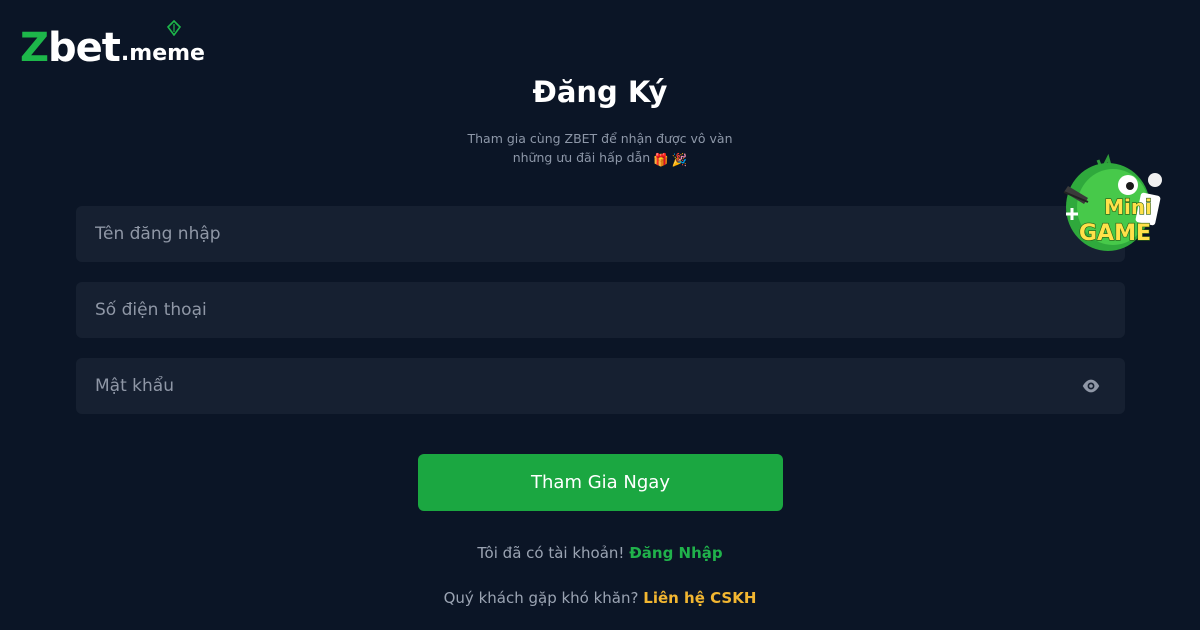 This screenshot has width=1200, height=630. Describe the element at coordinates (1128, 207) in the screenshot. I see `minigame-label-mini: Mini` at that location.